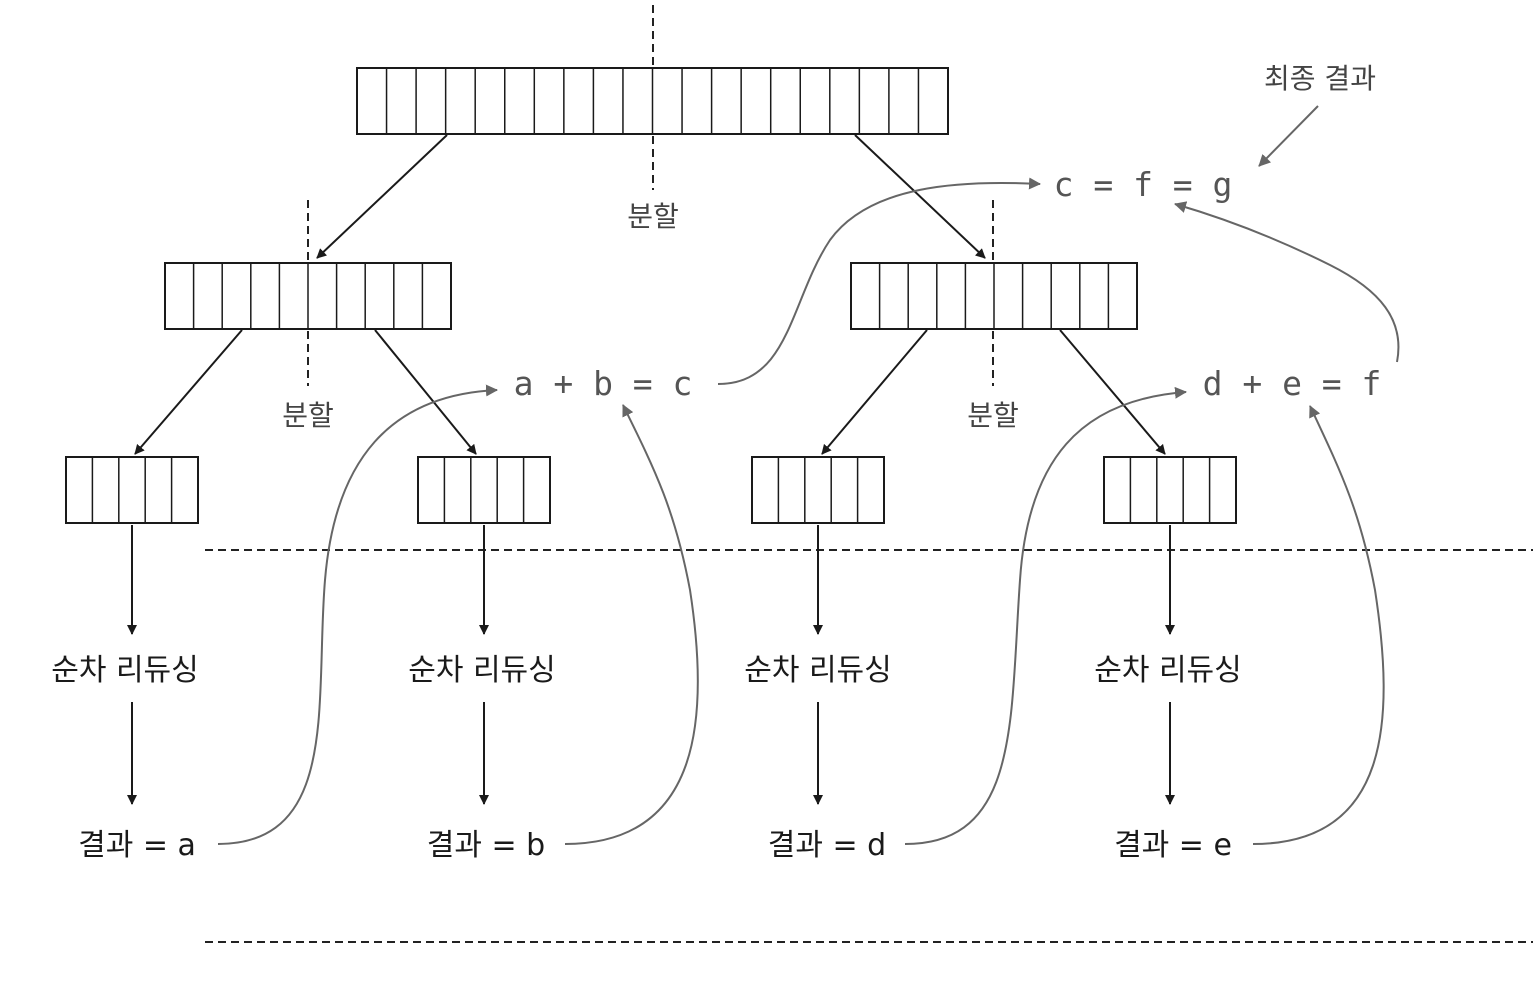 The height and width of the screenshot is (1000, 1533). Describe the element at coordinates (486, 845) in the screenshot. I see `result-b: 결과 = b` at that location.